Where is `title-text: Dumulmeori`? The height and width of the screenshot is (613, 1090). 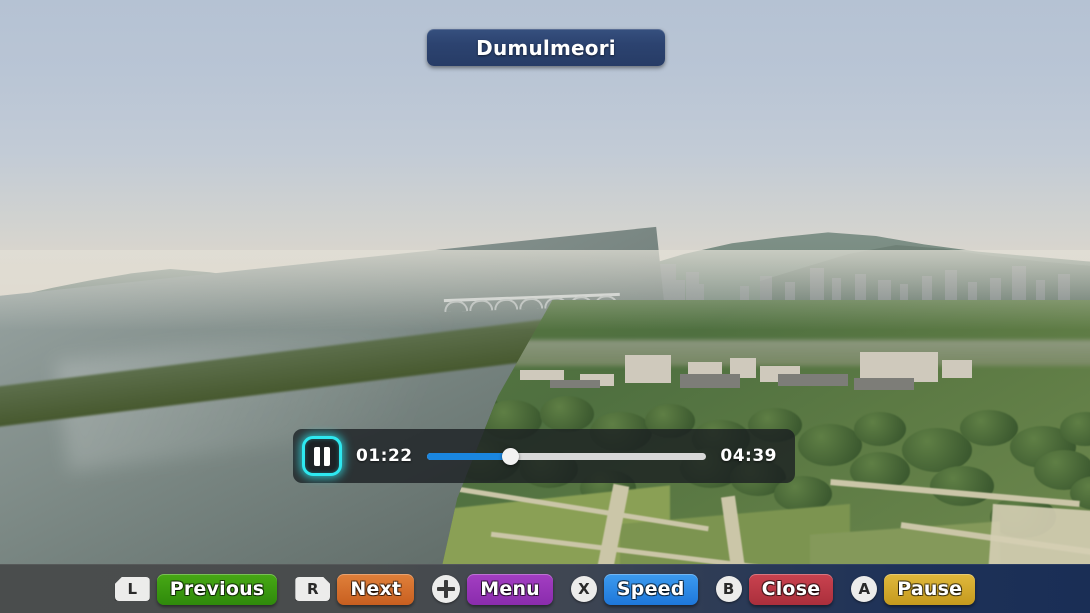 title-text: Dumulmeori is located at coordinates (546, 47).